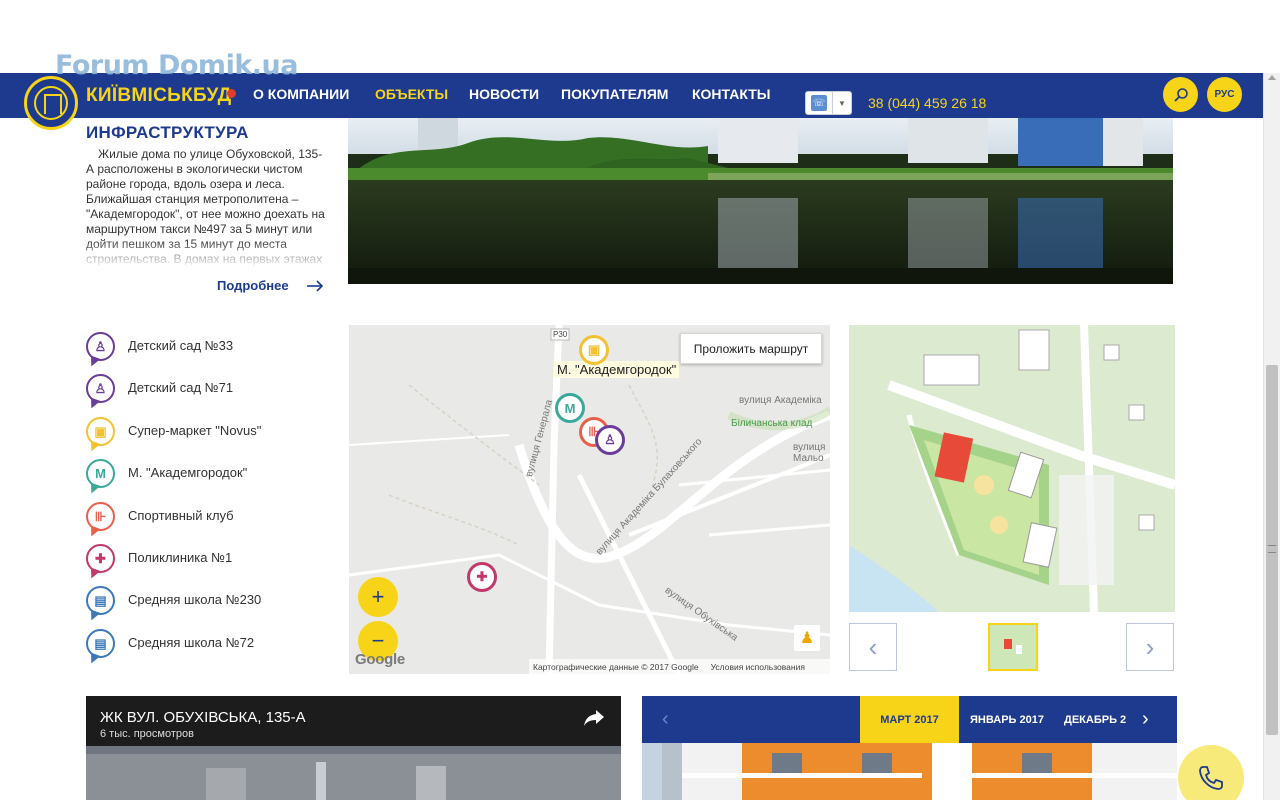  Describe the element at coordinates (1272, 549) in the screenshot. I see `scroll-grip` at that location.